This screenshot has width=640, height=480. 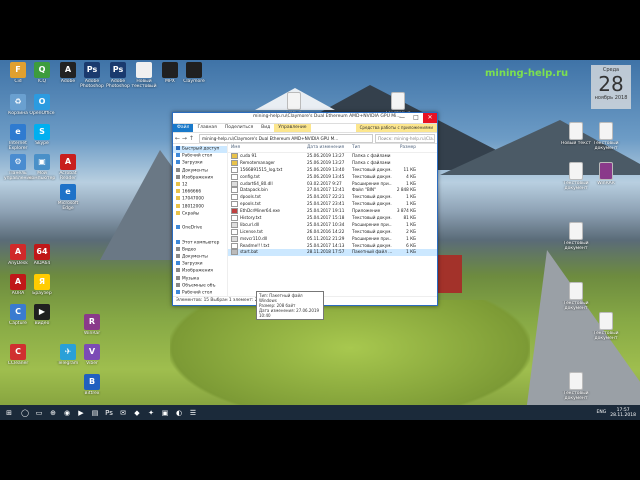 What do you see at coordinates (42, 137) in the screenshot?
I see `desktop-icon: S Skype` at bounding box center [42, 137].